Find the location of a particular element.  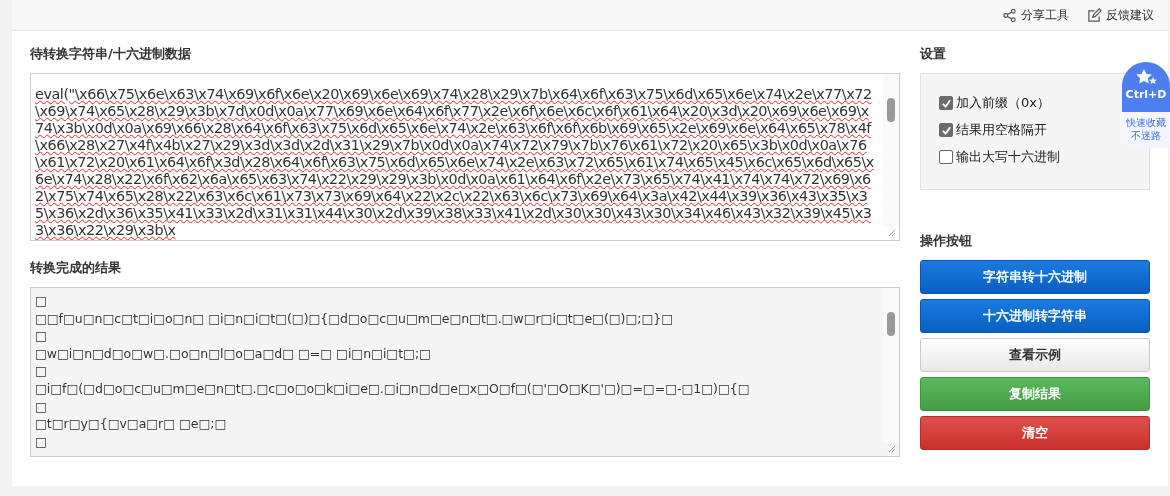

section-label: 操作按钮 is located at coordinates (946, 241).